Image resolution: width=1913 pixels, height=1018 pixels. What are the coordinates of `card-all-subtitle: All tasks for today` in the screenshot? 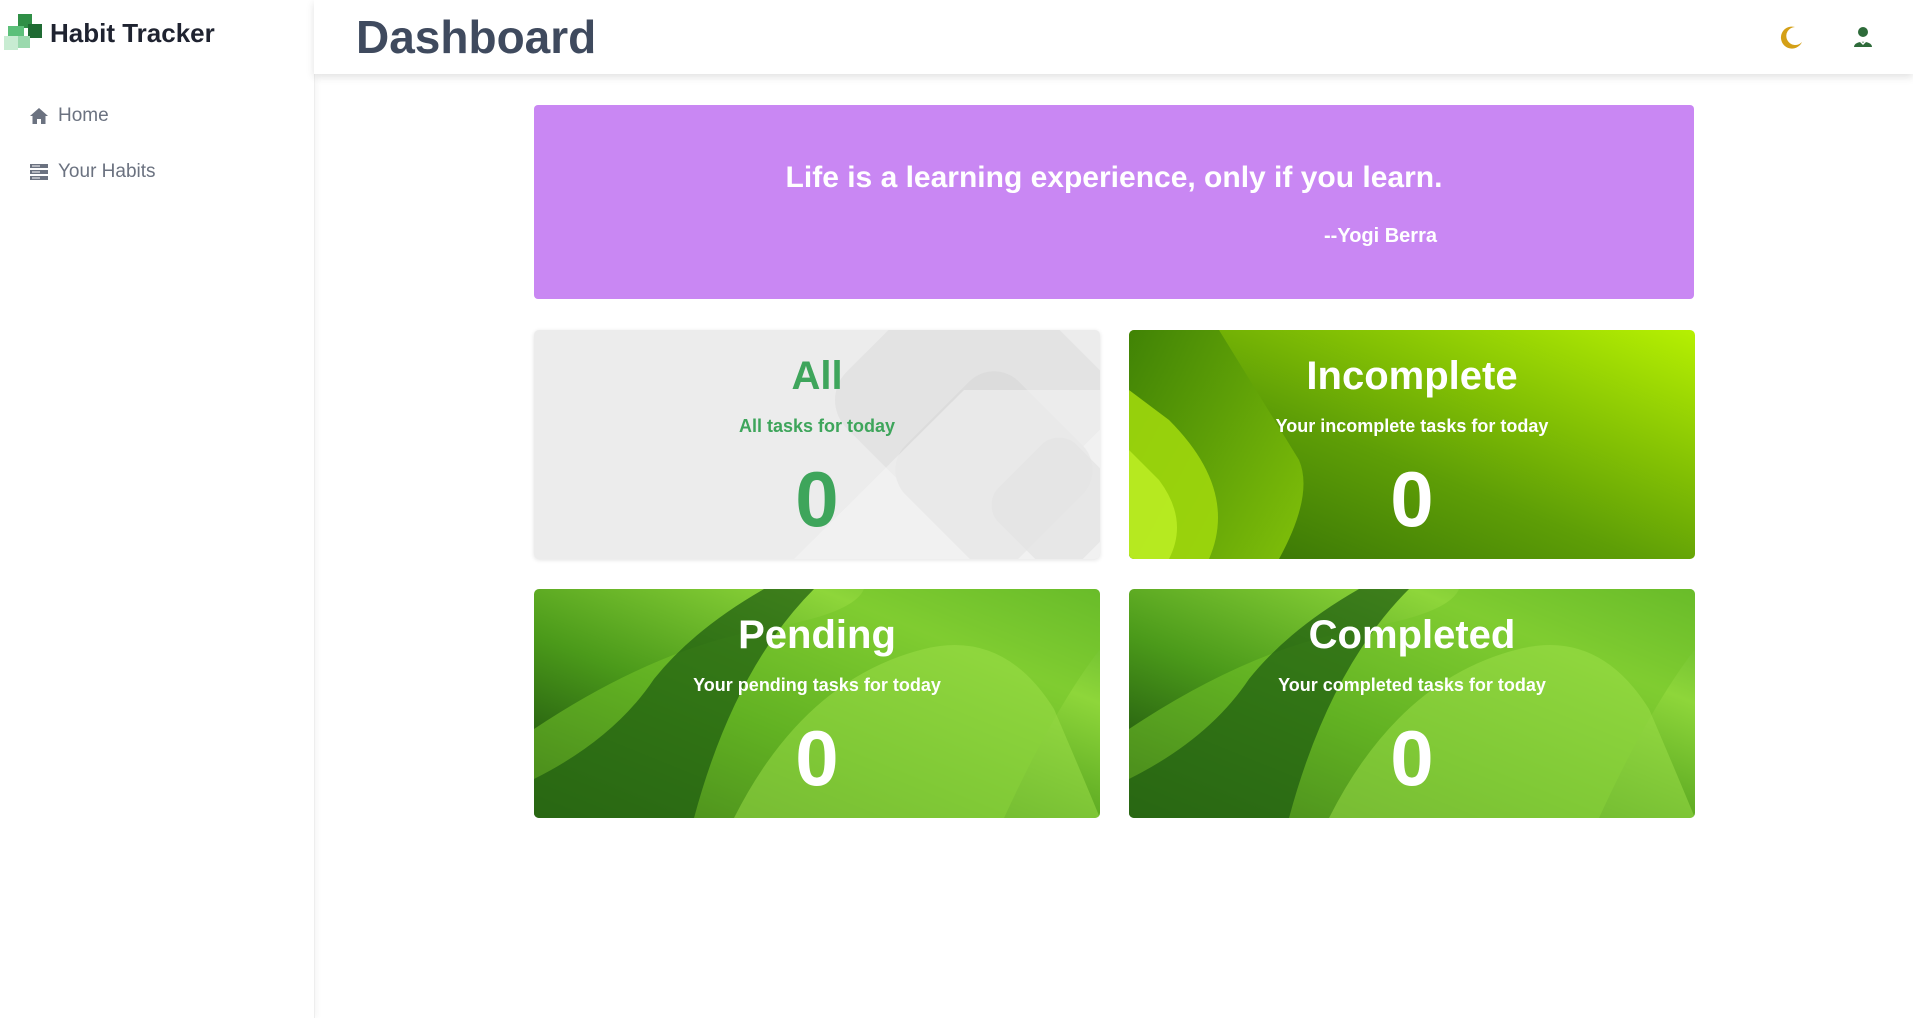 It's located at (817, 426).